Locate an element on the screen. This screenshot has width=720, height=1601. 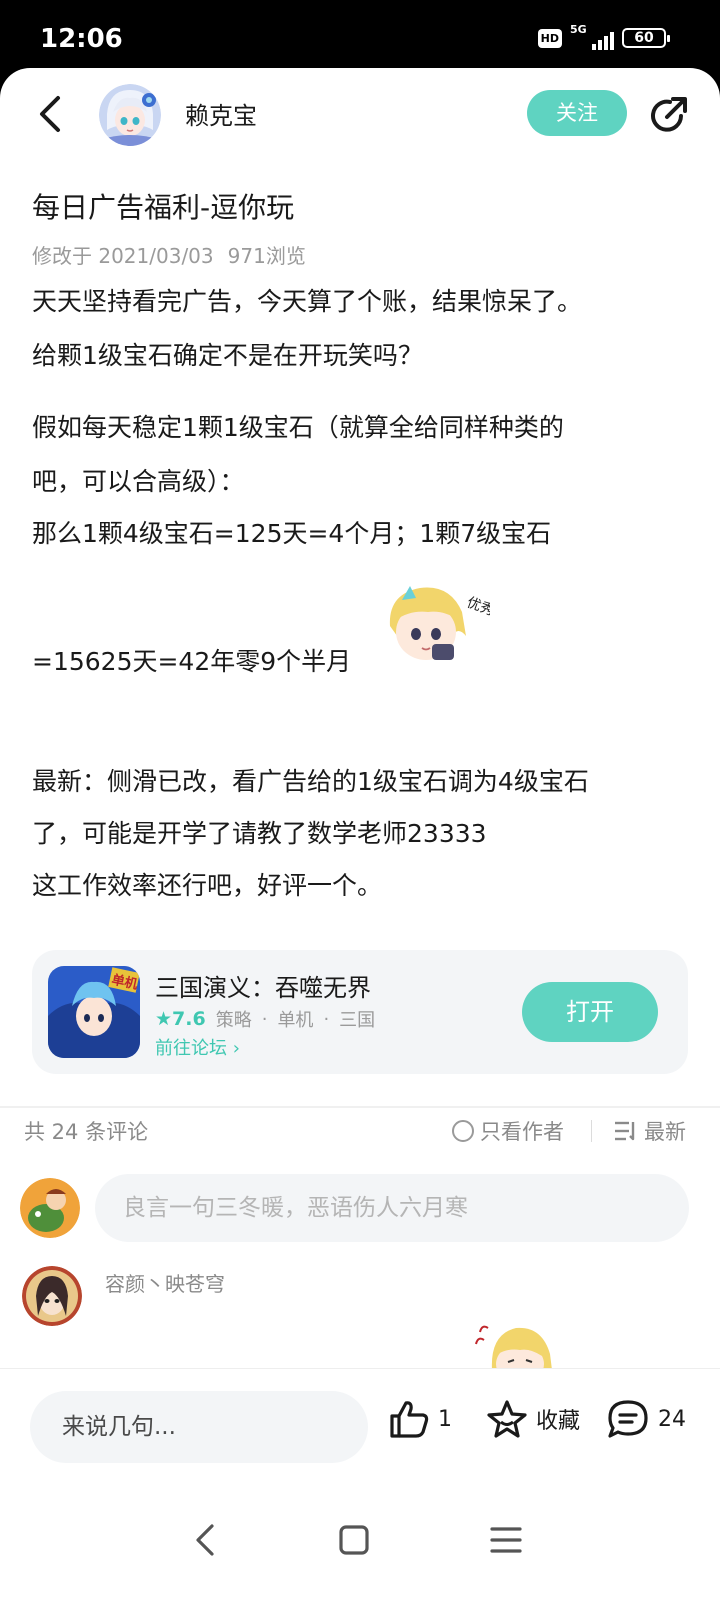
comment-count: 24 is located at coordinates (672, 1419).